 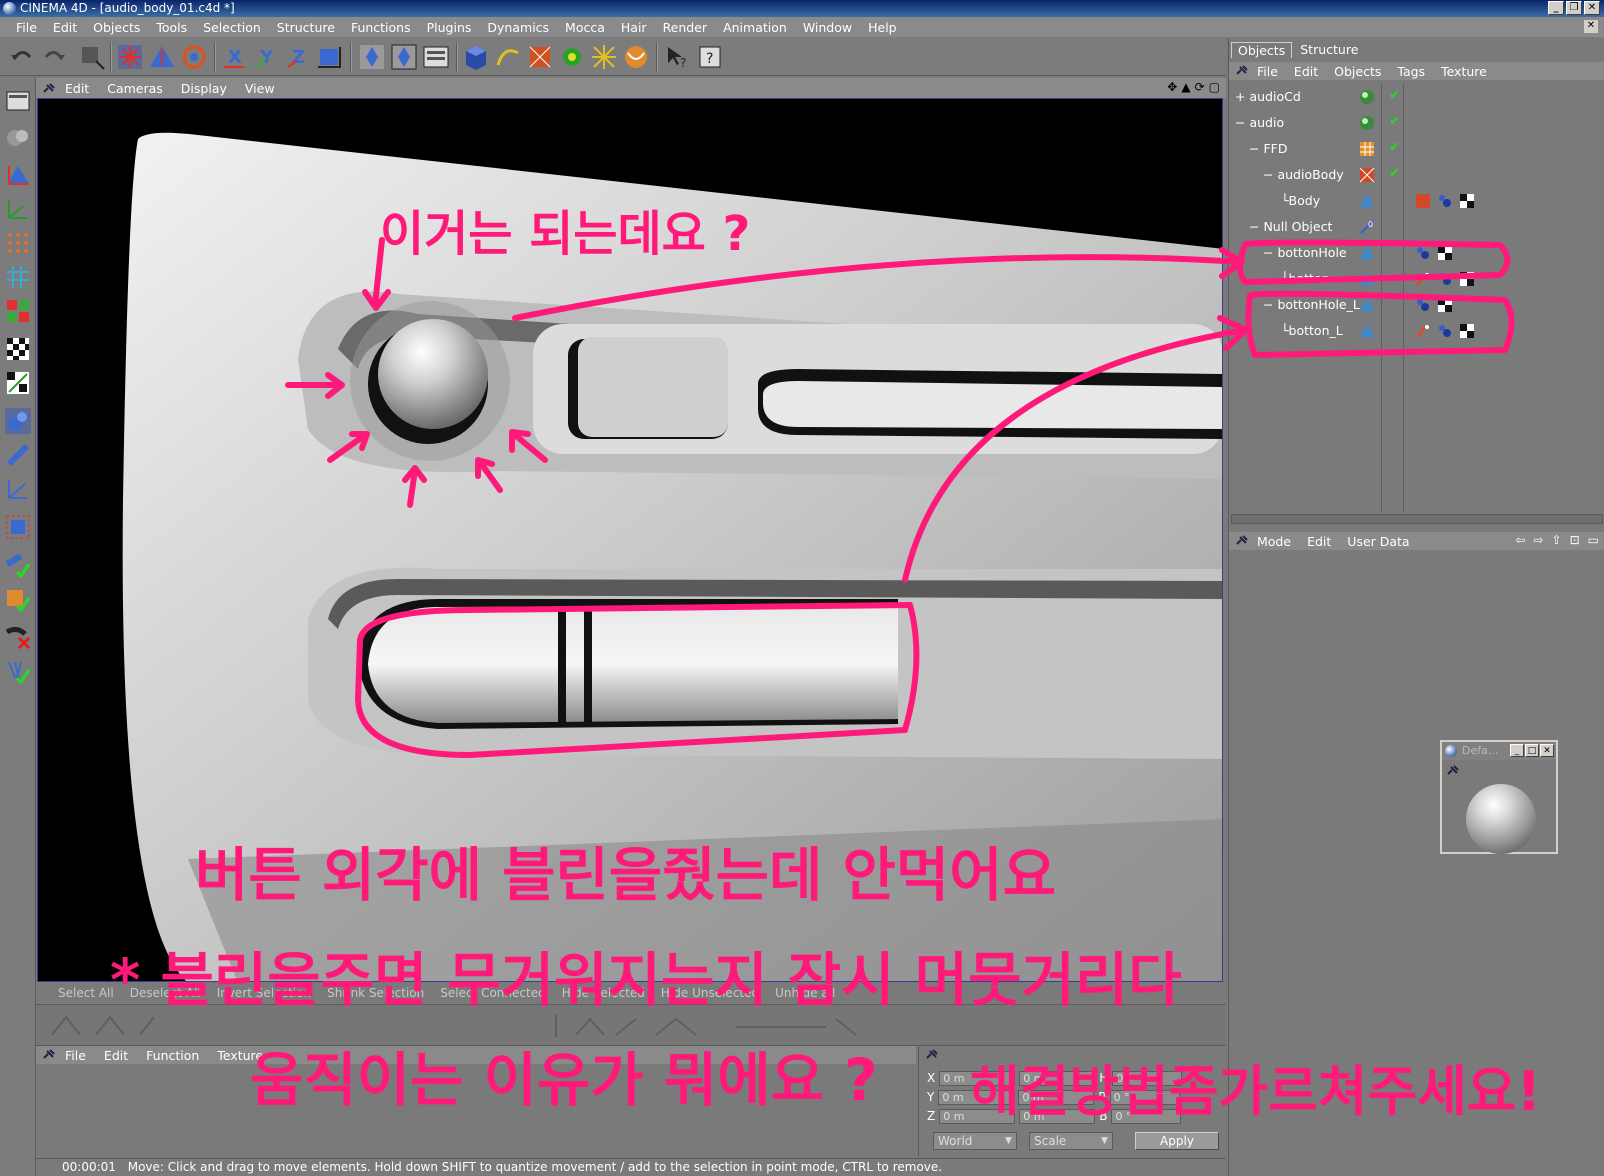 I want to click on close-button: ✕, so click(x=1592, y=8).